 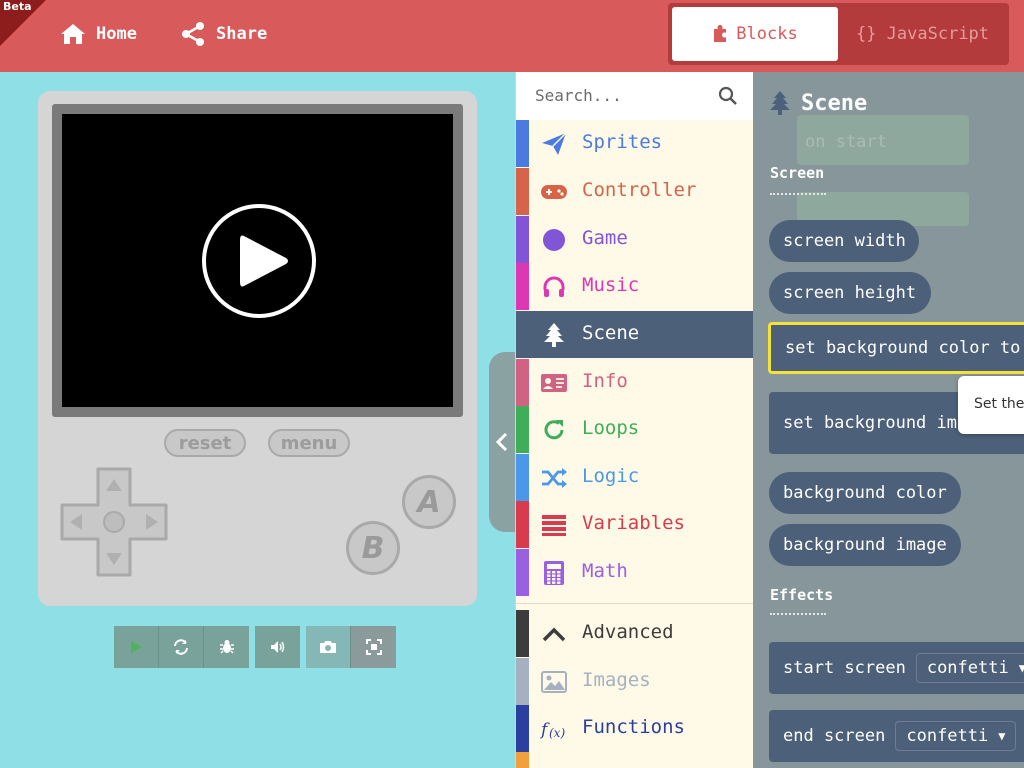 I want to click on end-screen-label: end screen, so click(x=834, y=736).